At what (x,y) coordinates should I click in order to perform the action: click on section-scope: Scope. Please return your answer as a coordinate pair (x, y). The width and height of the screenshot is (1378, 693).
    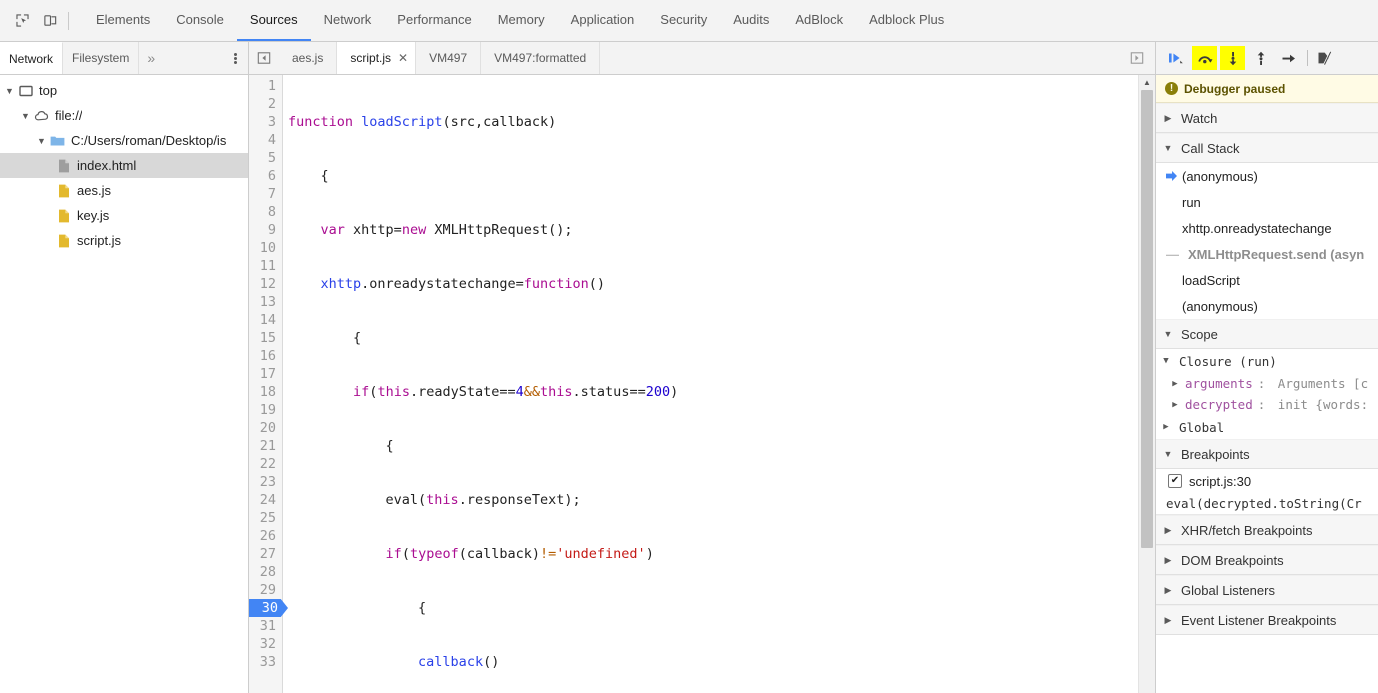
    Looking at the image, I should click on (1267, 334).